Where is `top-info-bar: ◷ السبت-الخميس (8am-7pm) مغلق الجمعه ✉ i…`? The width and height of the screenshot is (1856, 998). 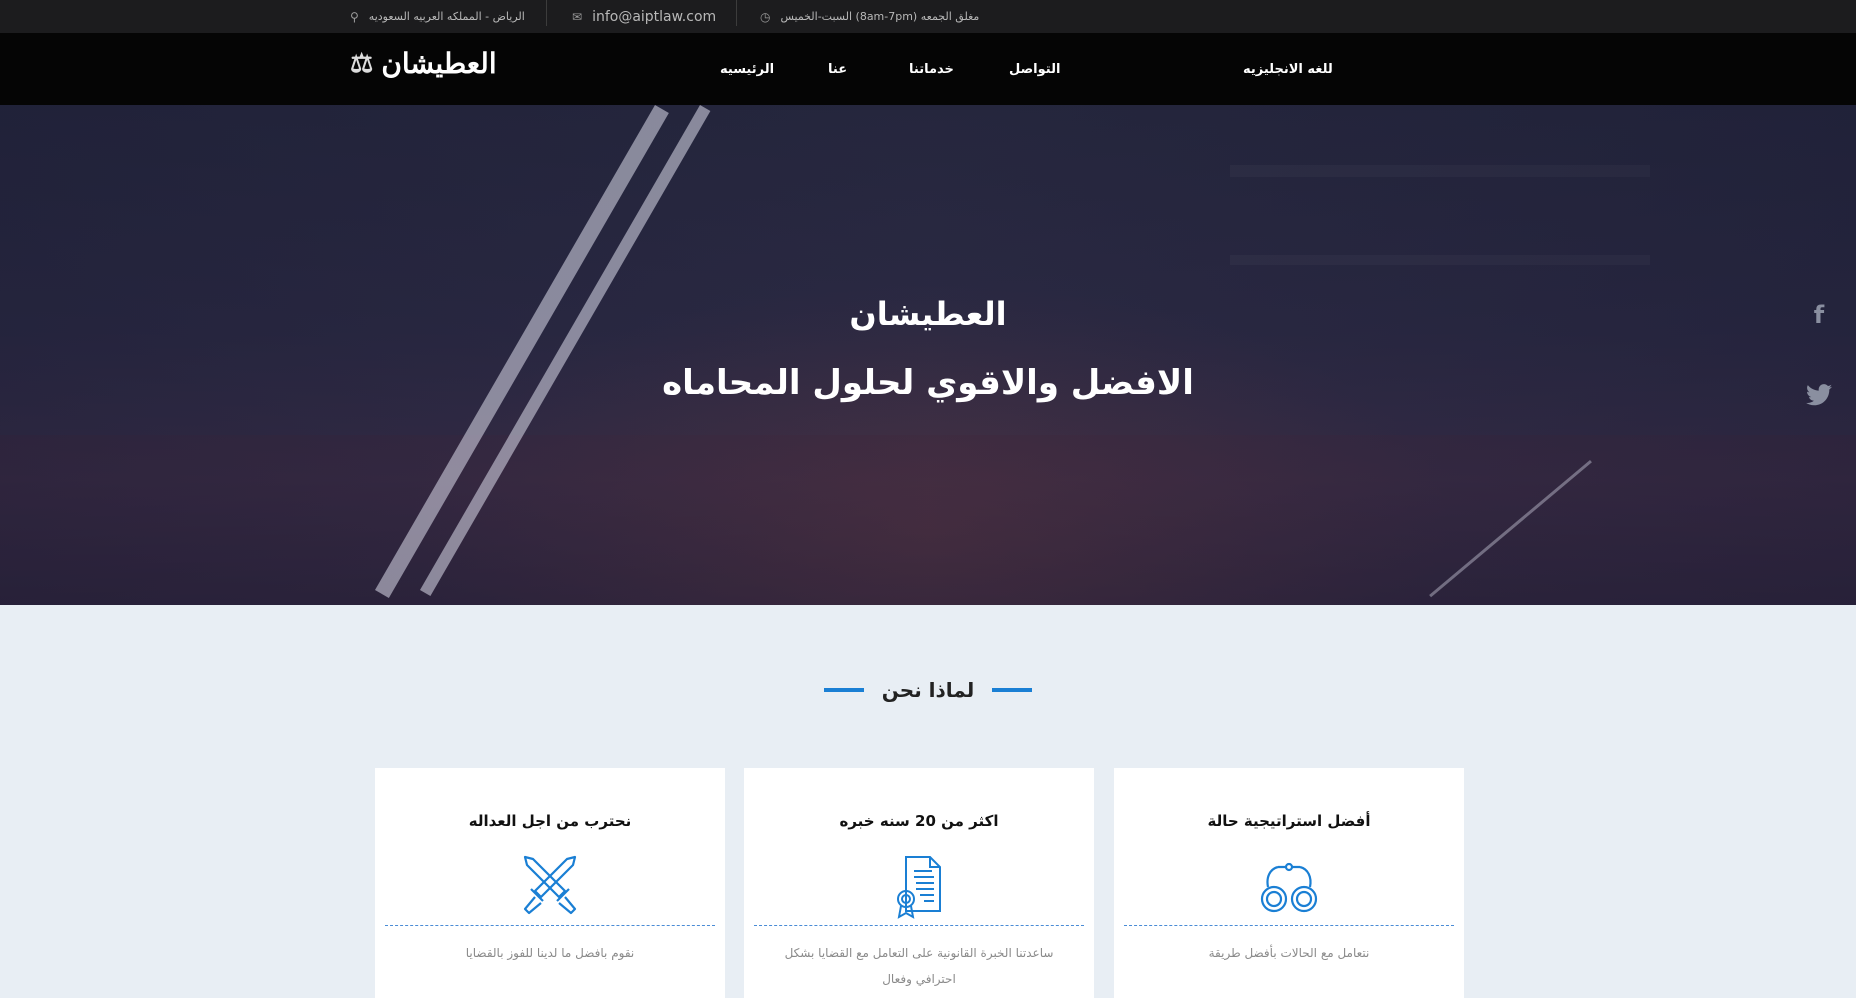
top-info-bar: ◷ السبت-الخميس (8am-7pm) مغلق الجمعه ✉ i… is located at coordinates (928, 16).